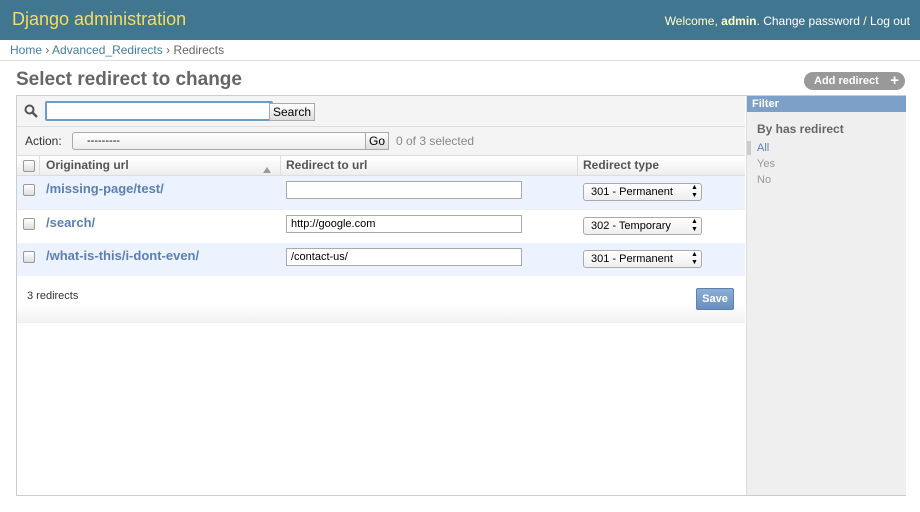  I want to click on filter-selected-marker, so click(749, 148).